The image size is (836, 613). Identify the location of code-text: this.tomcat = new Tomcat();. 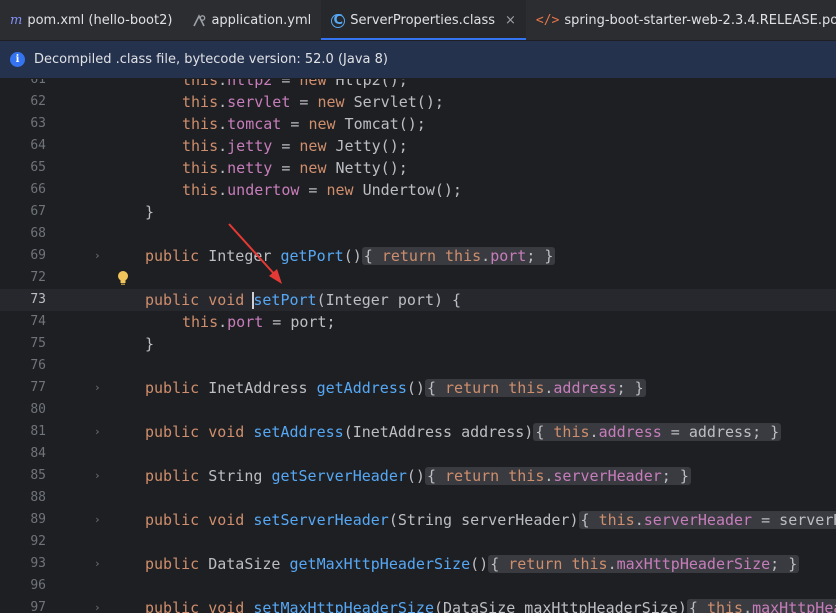
(304, 124).